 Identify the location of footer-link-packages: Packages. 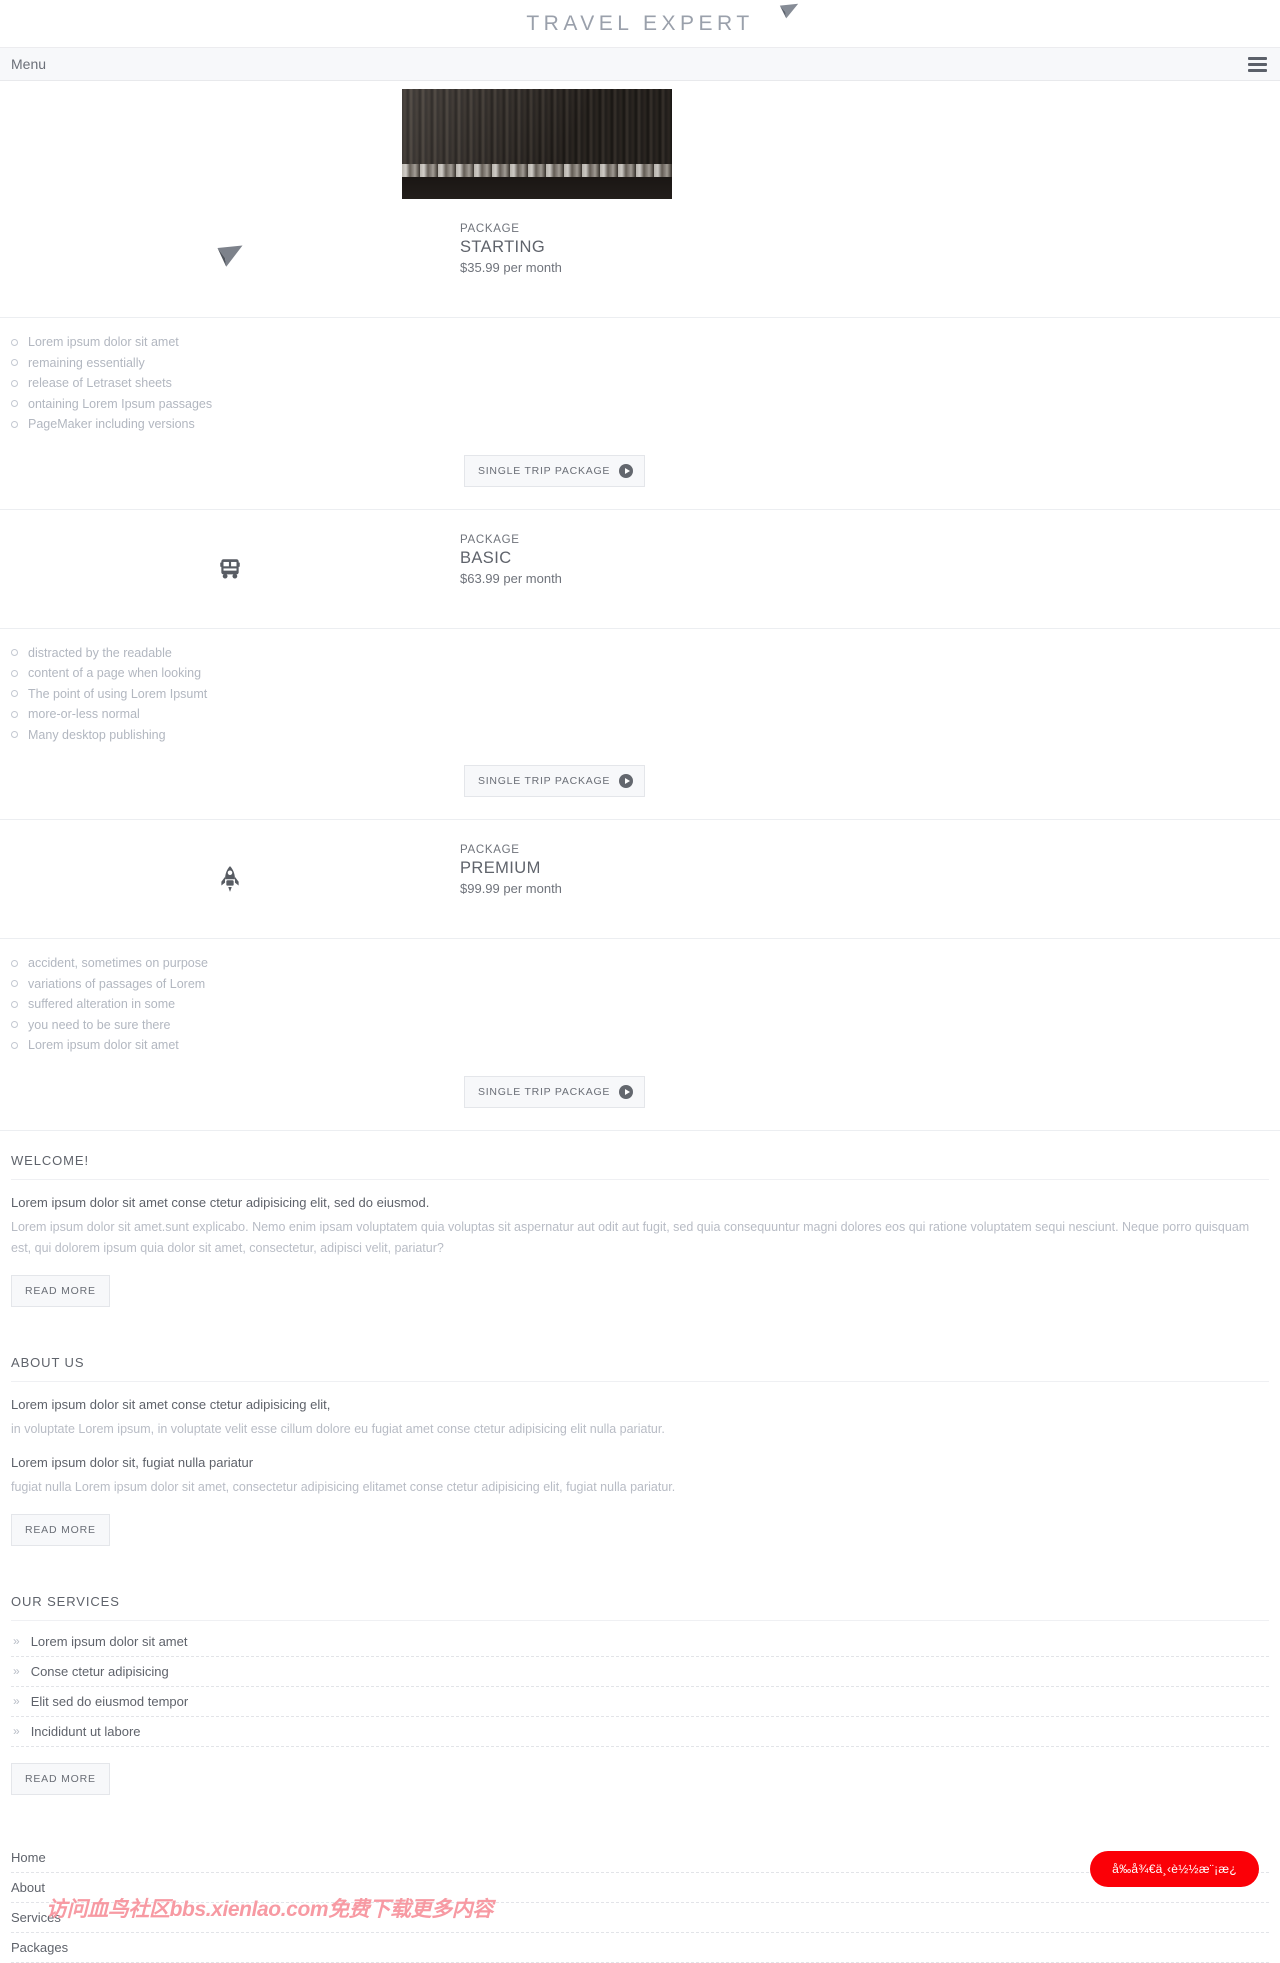
(640, 1948).